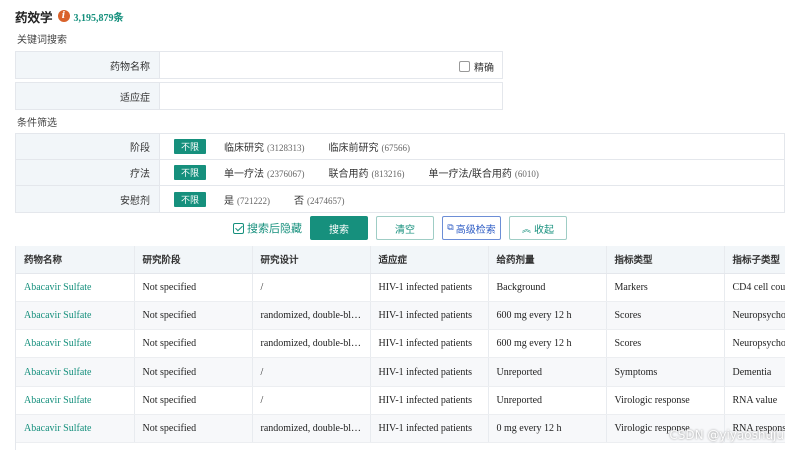  I want to click on filter-row-stage: 阶段 不限 临床研究 (3128313) 临床前研究 (67566), so click(400, 147).